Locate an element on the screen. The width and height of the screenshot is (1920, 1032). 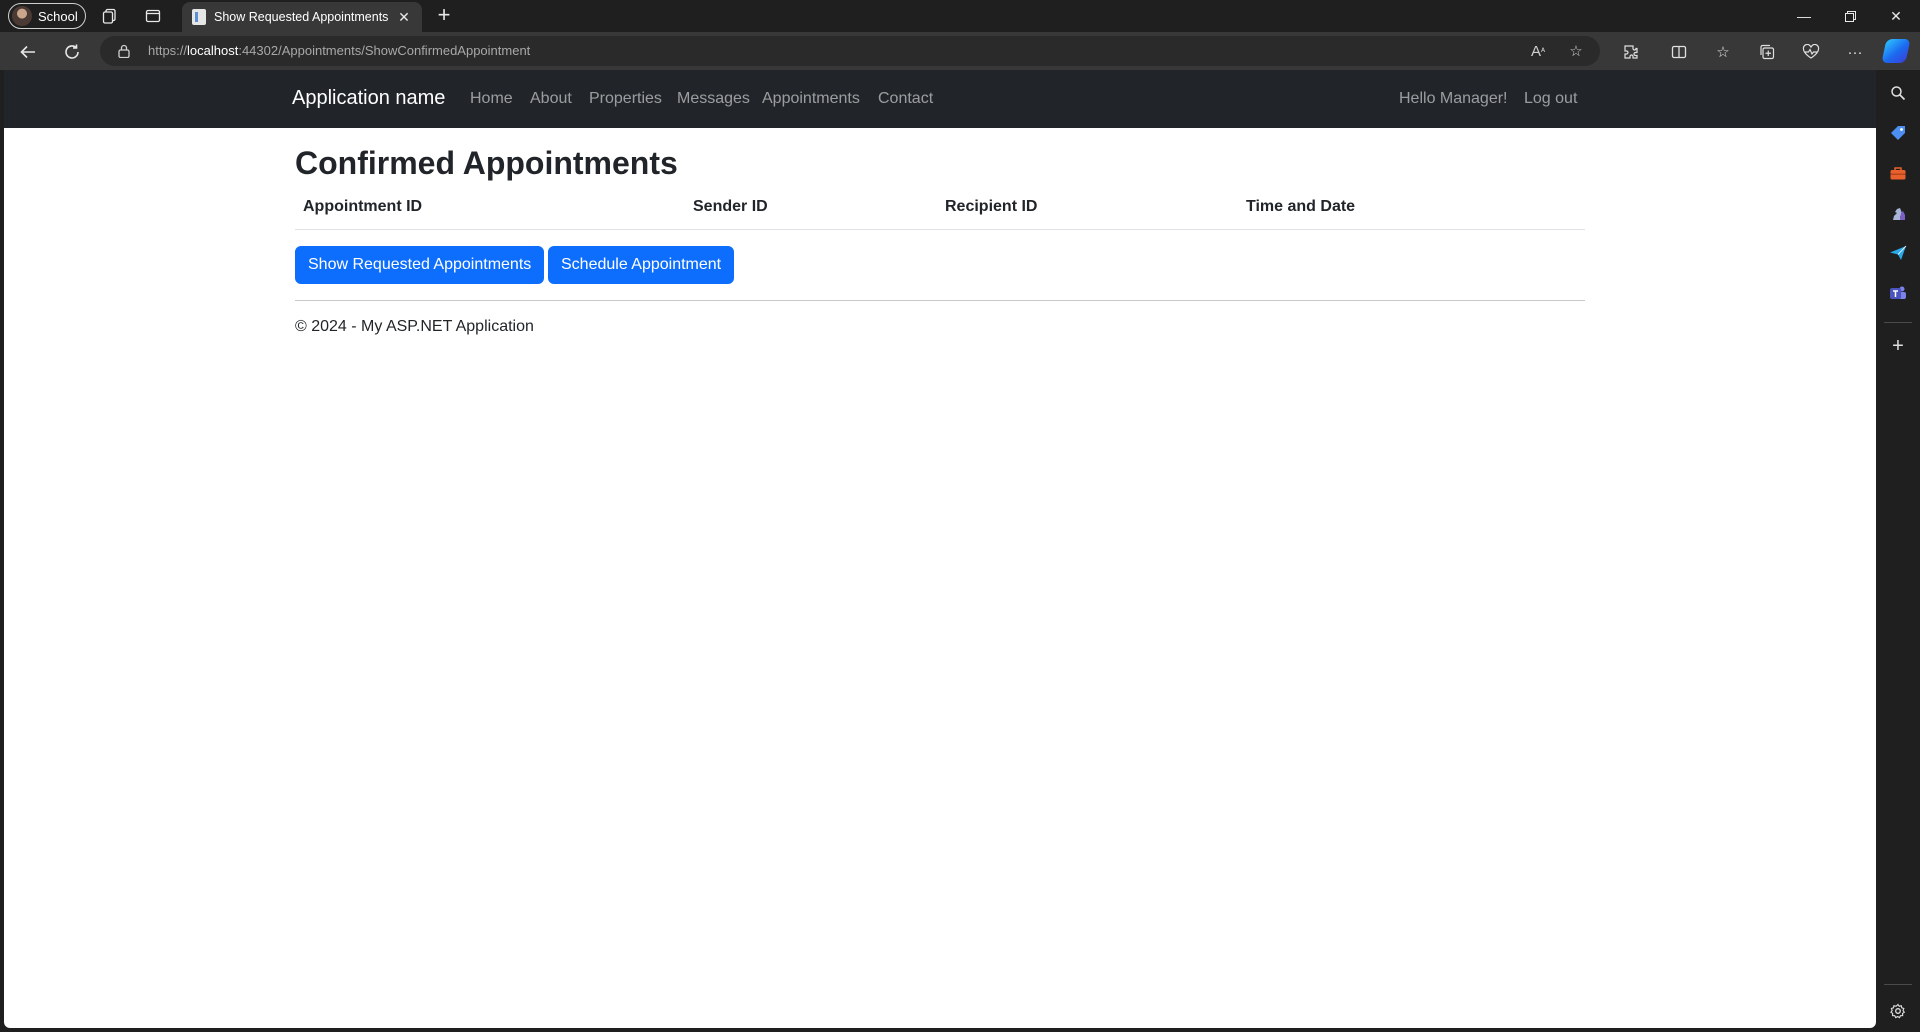
extensions-icon is located at coordinates (1631, 52).